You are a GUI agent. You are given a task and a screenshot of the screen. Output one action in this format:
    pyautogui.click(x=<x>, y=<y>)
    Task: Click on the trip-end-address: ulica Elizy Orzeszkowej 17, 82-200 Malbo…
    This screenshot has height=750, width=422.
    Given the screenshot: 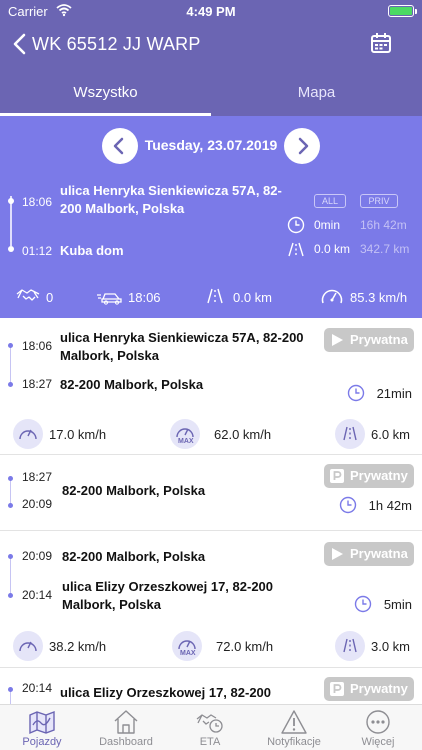 What is the action you would take?
    pyautogui.click(x=168, y=595)
    